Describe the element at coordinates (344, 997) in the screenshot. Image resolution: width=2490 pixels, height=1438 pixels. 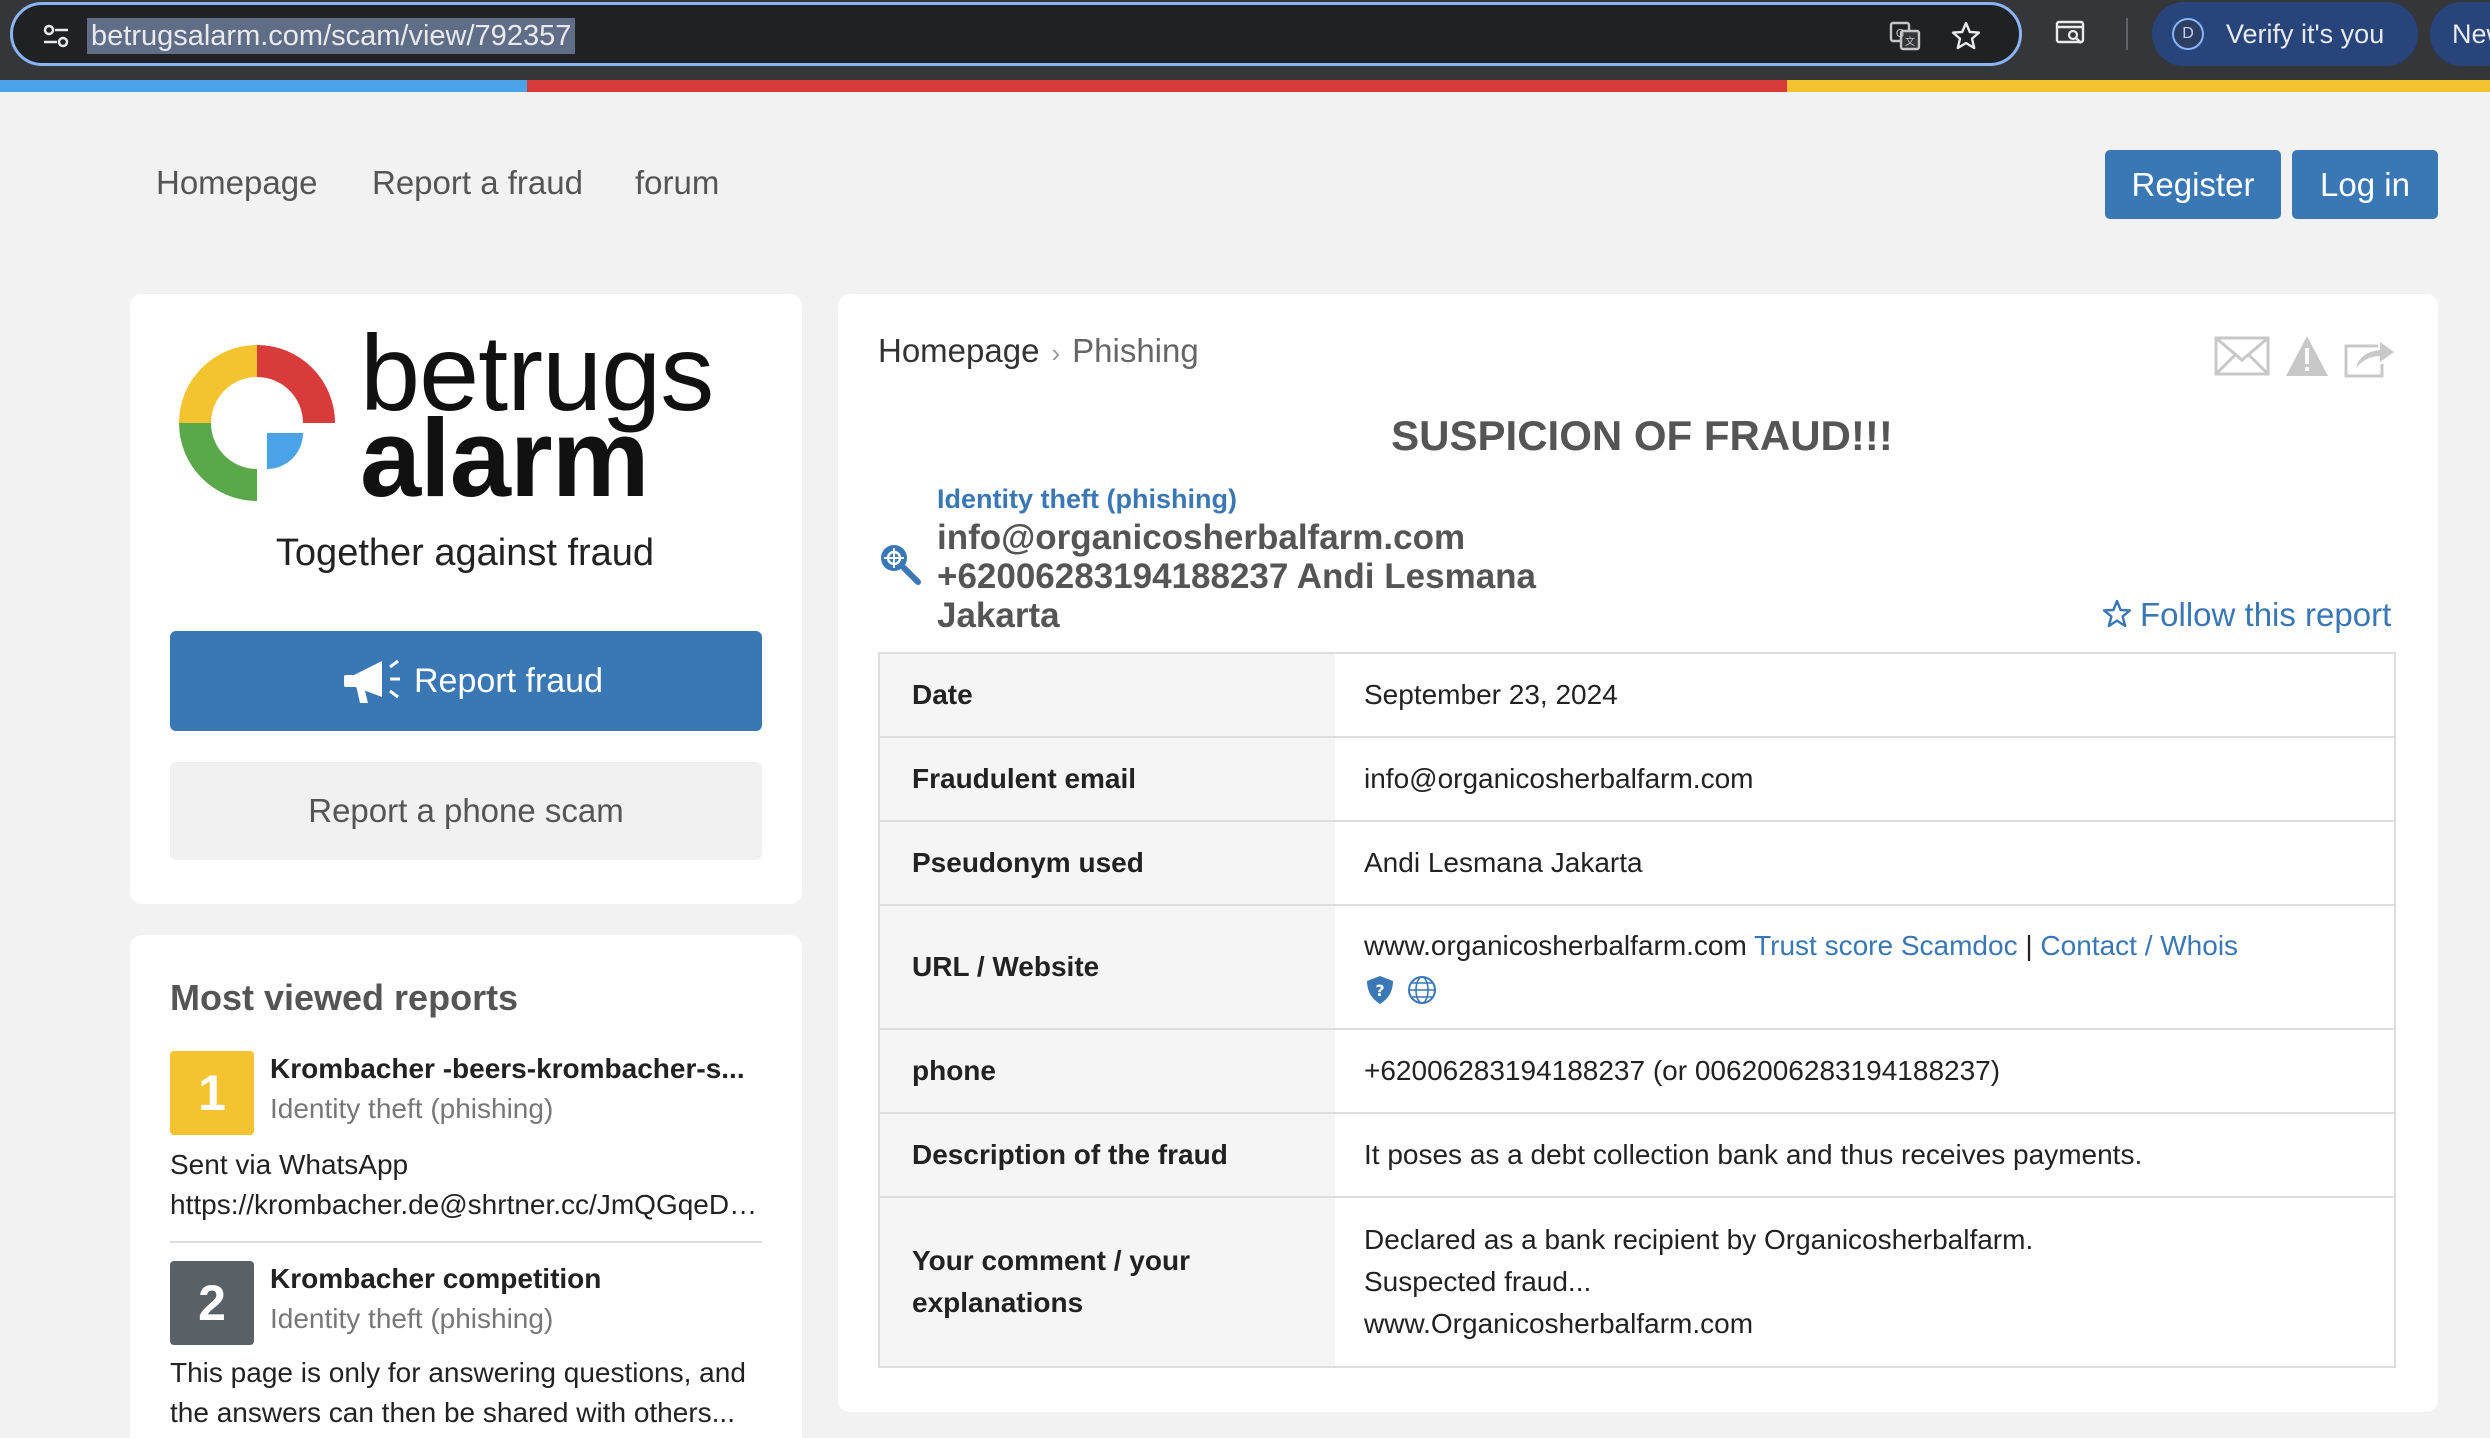
I see `most-viewed-title: Most viewed reports` at that location.